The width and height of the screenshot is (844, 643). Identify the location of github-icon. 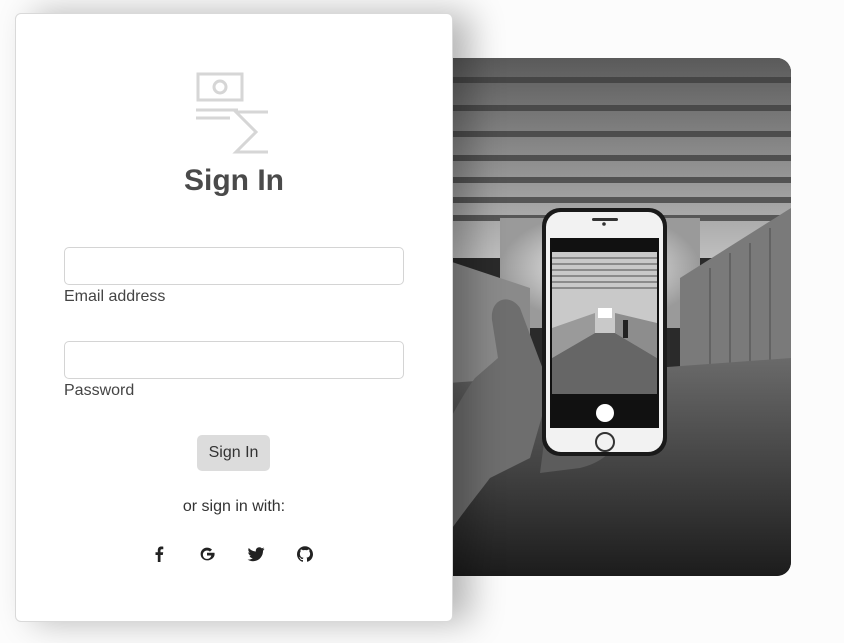
(305, 554).